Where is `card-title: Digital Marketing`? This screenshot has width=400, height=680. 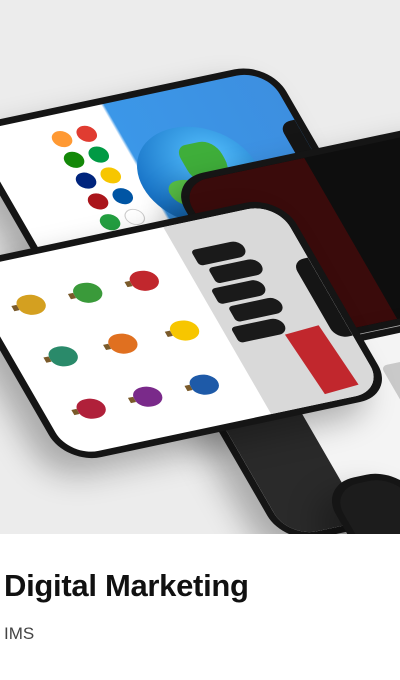
card-title: Digital Marketing is located at coordinates (126, 586).